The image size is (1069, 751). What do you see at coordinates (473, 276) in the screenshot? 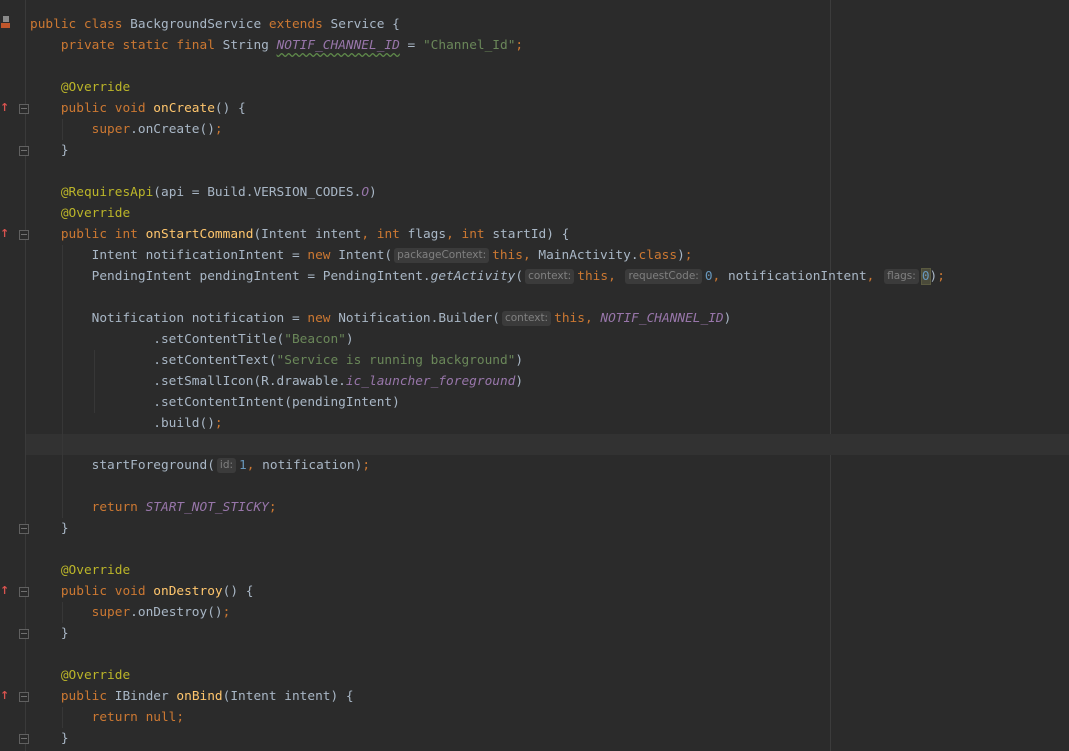
I see `code-token: getActivity` at bounding box center [473, 276].